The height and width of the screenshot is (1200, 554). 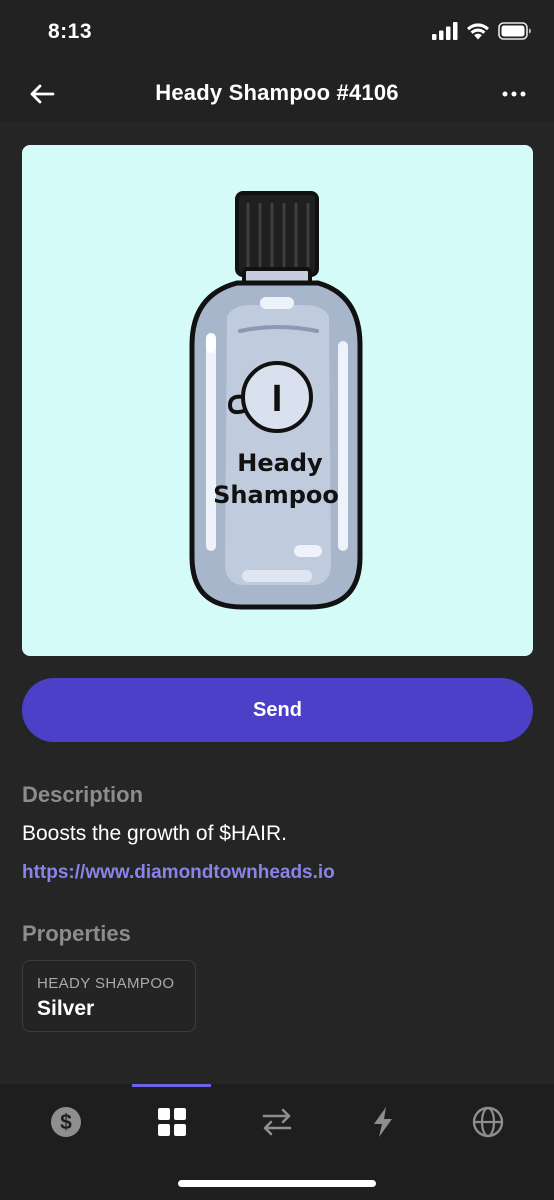 I want to click on swap-arrows-icon, so click(x=277, y=1122).